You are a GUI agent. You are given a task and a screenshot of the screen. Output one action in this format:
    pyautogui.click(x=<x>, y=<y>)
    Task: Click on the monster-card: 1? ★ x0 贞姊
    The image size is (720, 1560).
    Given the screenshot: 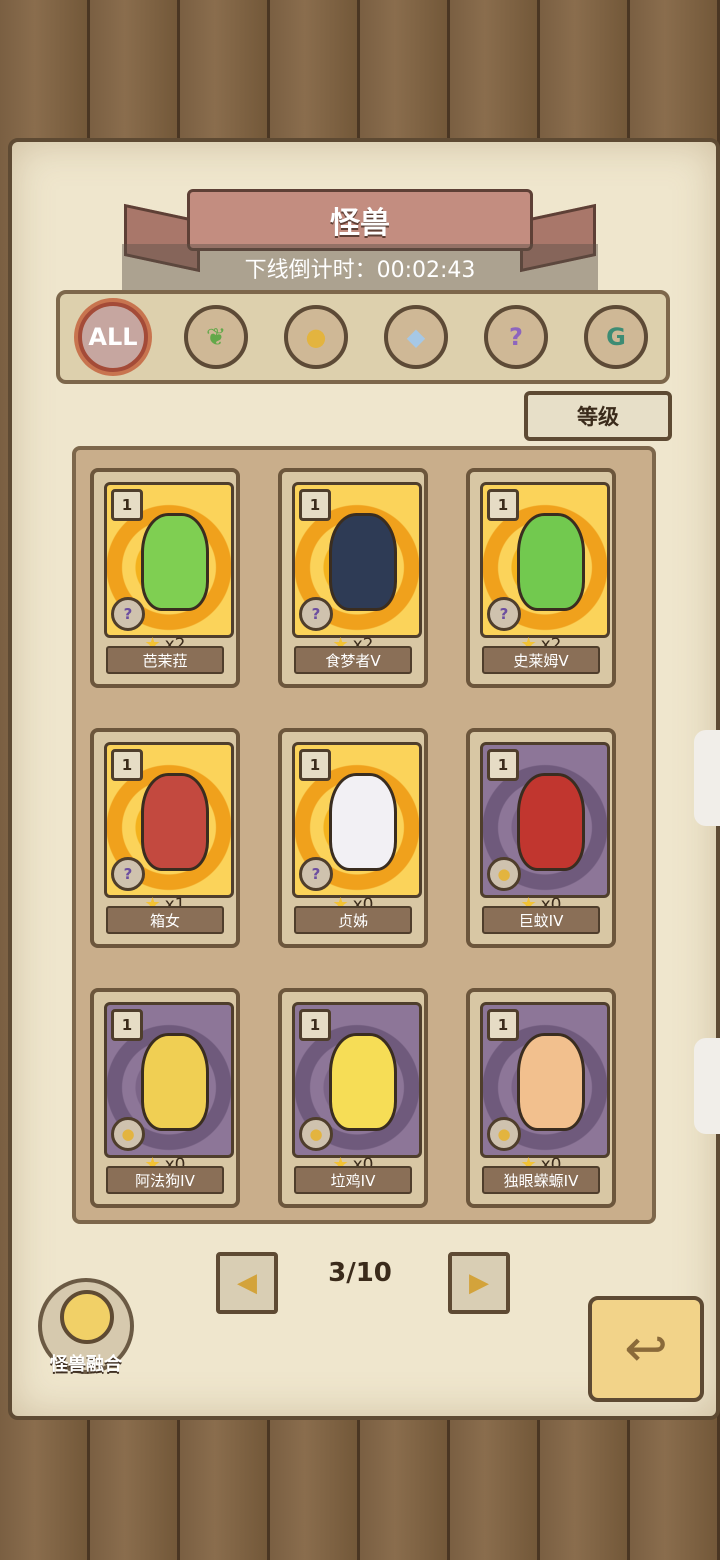 What is the action you would take?
    pyautogui.click(x=353, y=838)
    